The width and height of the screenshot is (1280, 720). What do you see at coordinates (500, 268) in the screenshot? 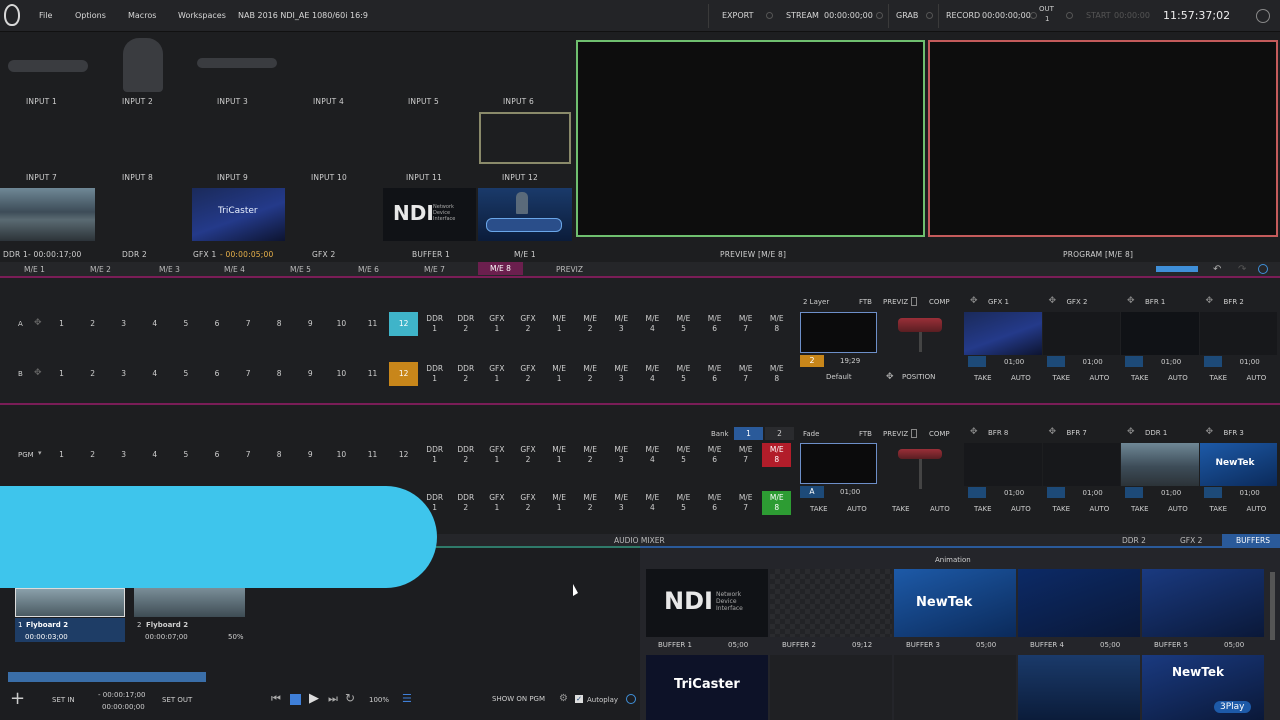
I see `tab-me8: M/E 8` at bounding box center [500, 268].